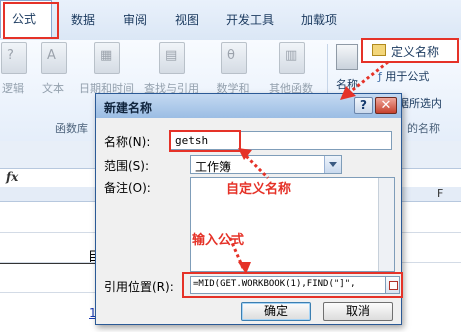  Describe the element at coordinates (245, 154) in the screenshot. I see `arrowhead-name` at that location.